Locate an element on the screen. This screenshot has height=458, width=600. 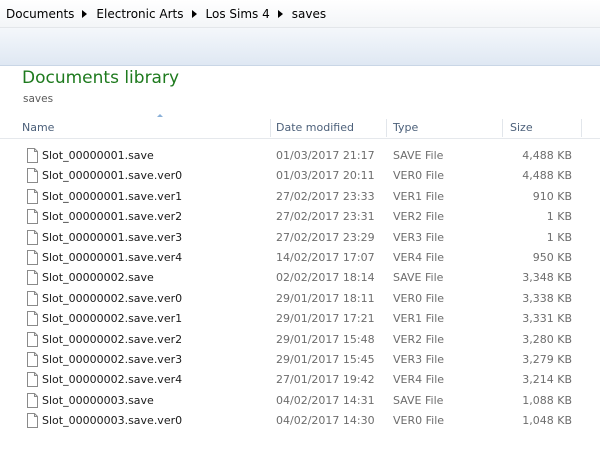
breadcrumb-los-sims-4: Los Sims 4 is located at coordinates (238, 14).